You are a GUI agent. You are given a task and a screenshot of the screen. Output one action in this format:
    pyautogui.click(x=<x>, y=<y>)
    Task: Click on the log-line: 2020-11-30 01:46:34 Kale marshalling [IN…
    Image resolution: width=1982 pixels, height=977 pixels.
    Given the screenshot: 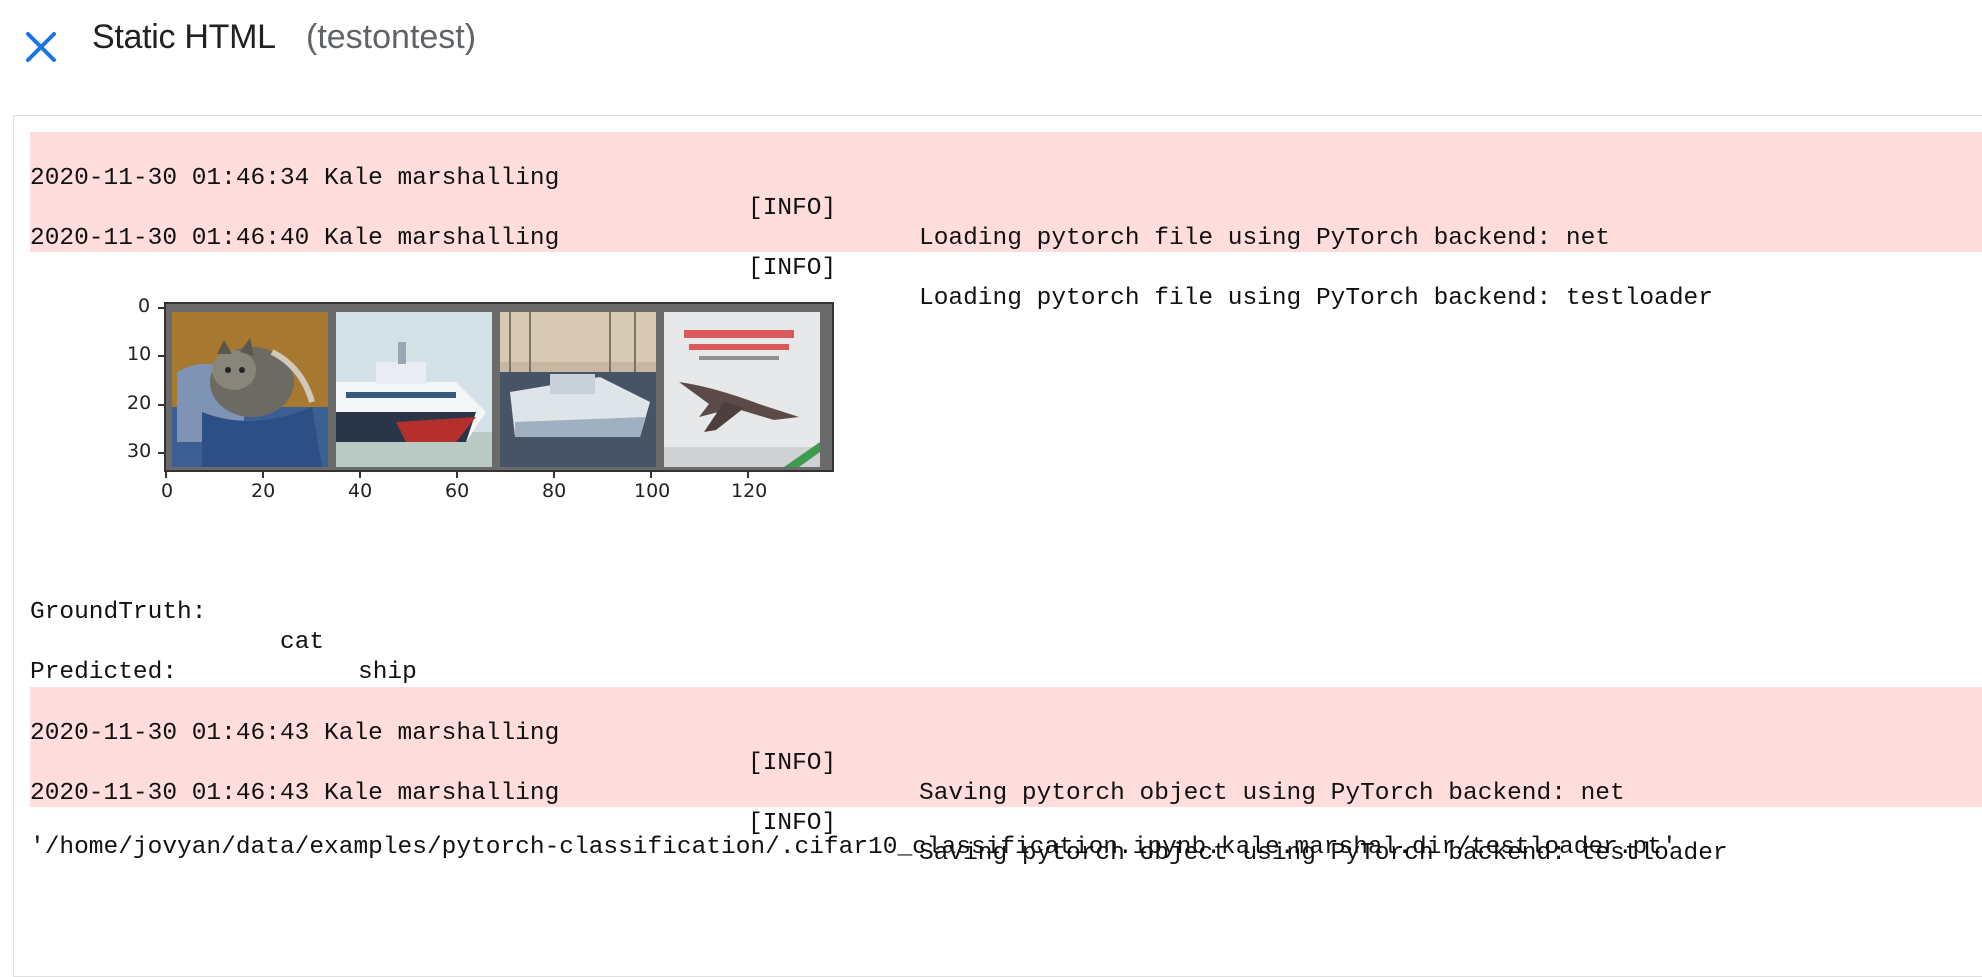 What is the action you would take?
    pyautogui.click(x=820, y=193)
    